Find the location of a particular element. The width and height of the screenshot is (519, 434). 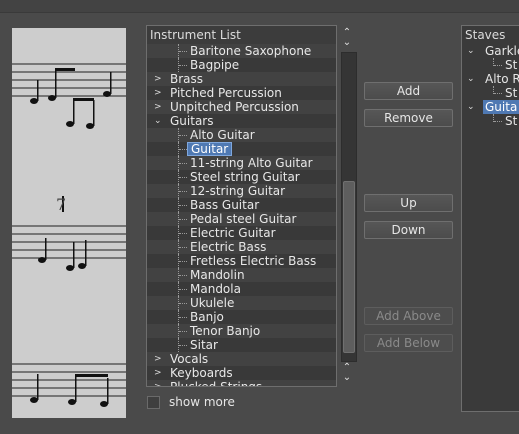

part-row: ⌄ Garkle is located at coordinates (490, 51).